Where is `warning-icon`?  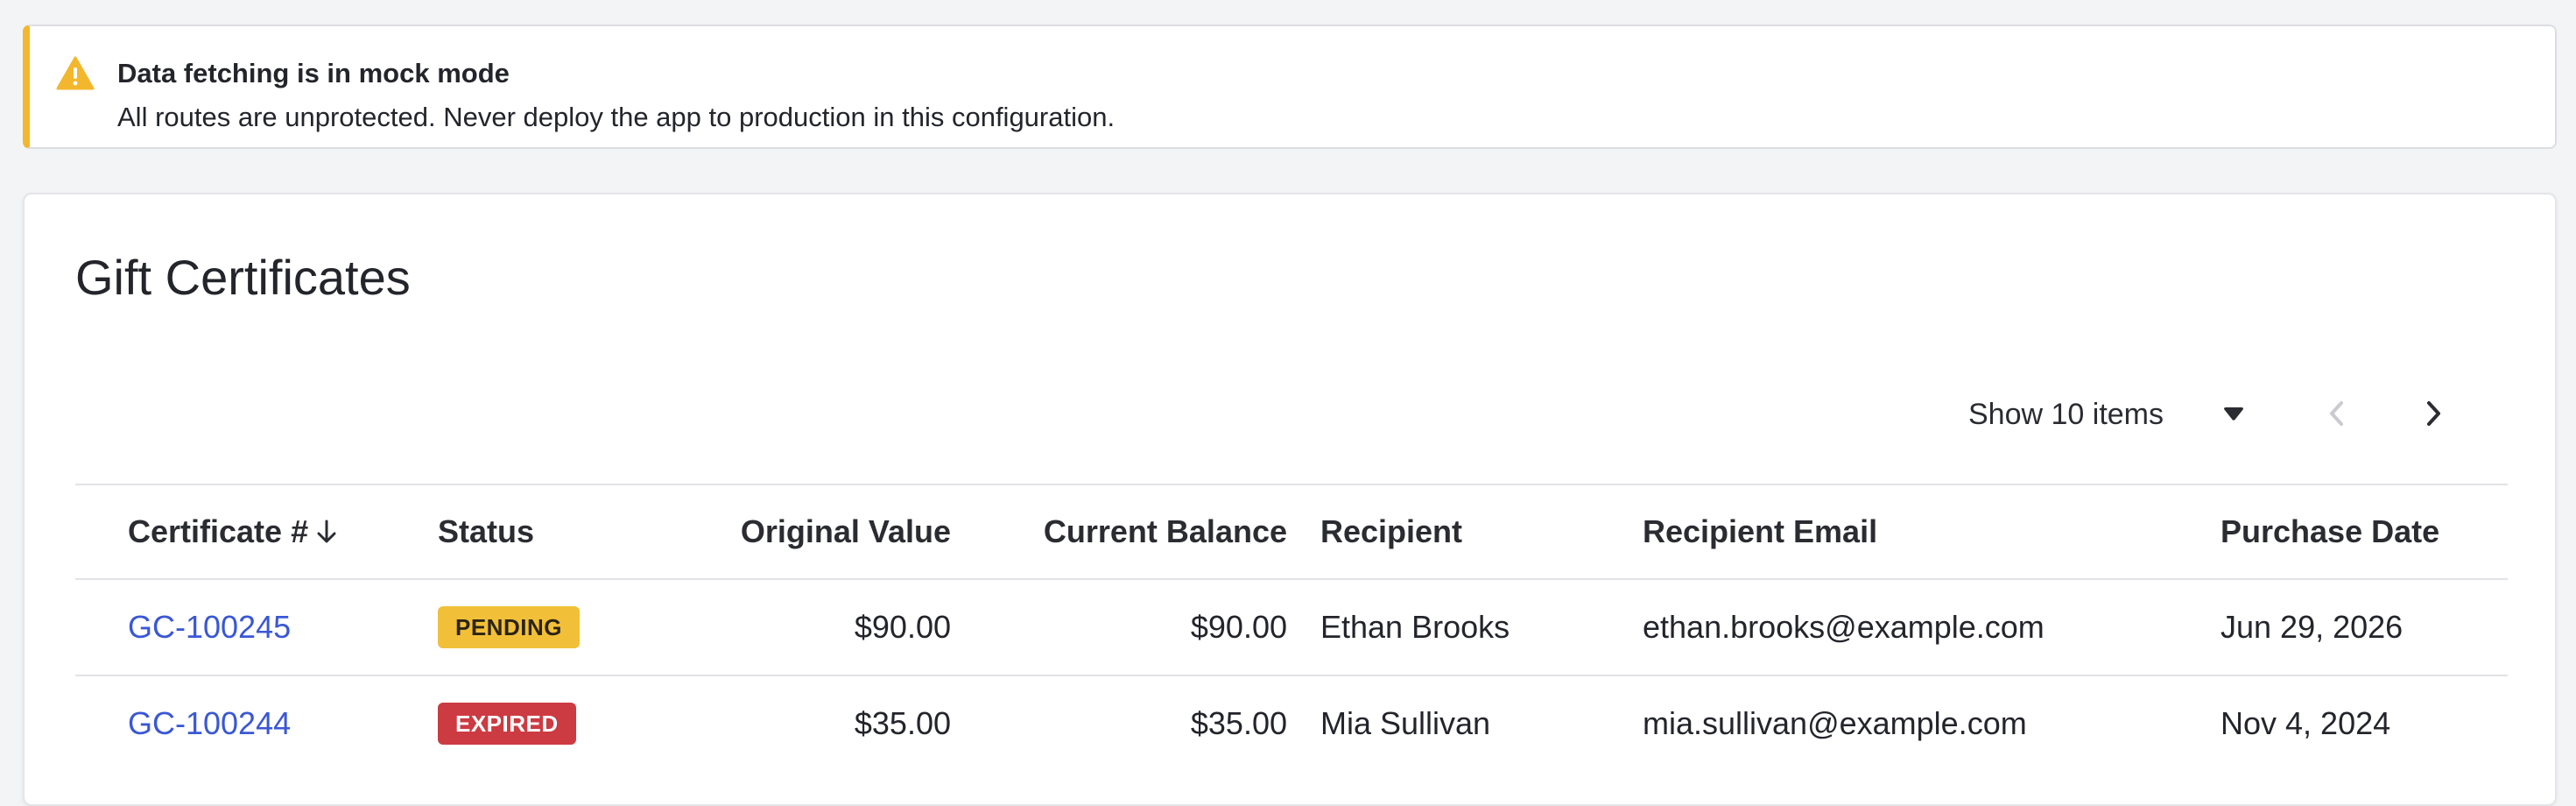 warning-icon is located at coordinates (75, 73).